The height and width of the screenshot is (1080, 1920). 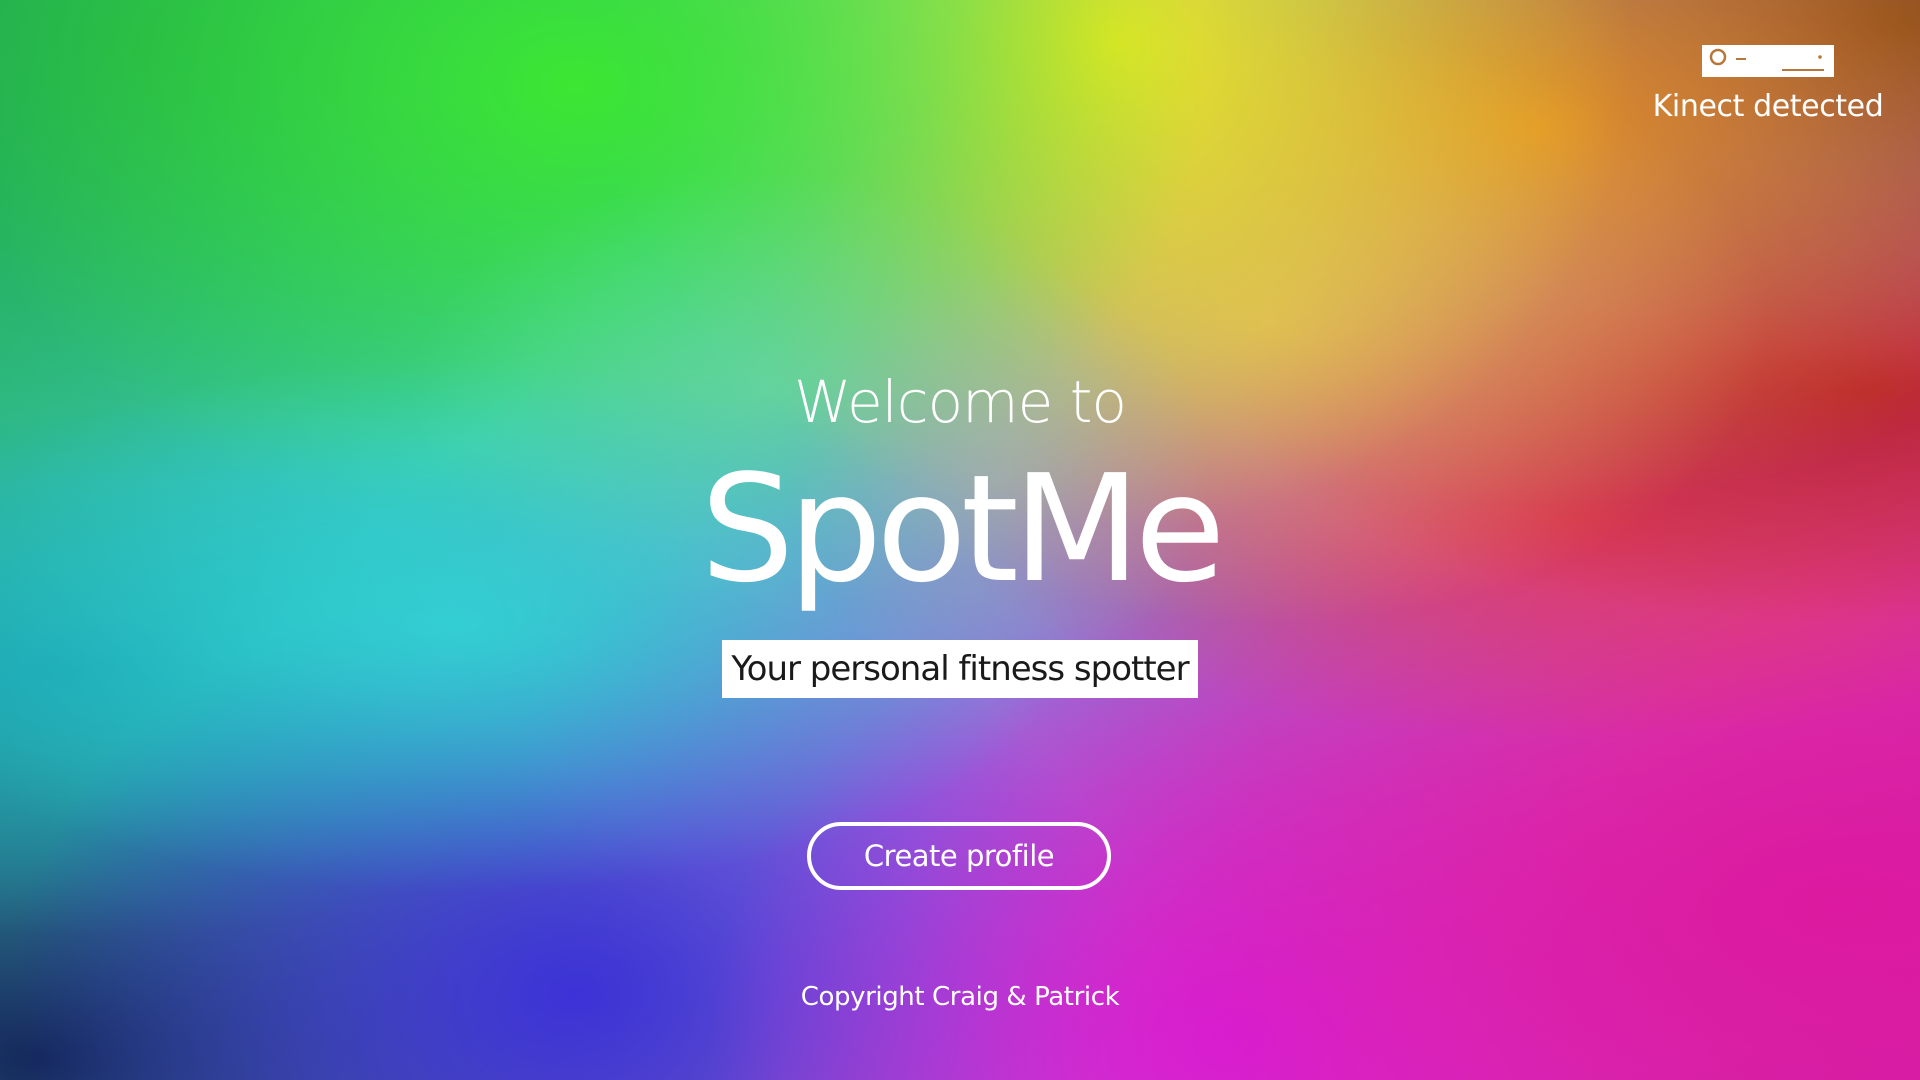 I want to click on tagline-text: Your personal fitness spotter, so click(x=960, y=669).